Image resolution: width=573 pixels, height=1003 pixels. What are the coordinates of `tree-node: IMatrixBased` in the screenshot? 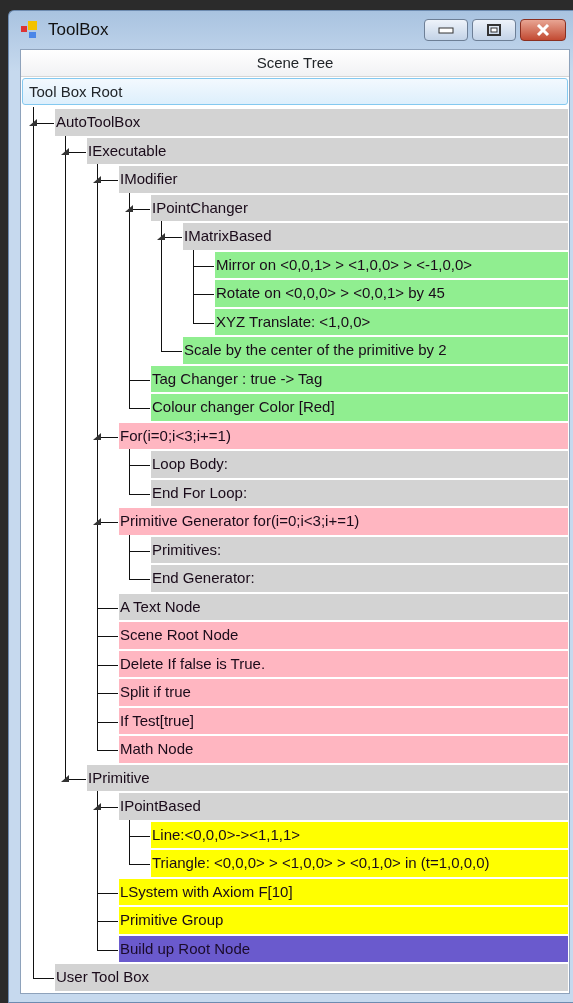 It's located at (375, 236).